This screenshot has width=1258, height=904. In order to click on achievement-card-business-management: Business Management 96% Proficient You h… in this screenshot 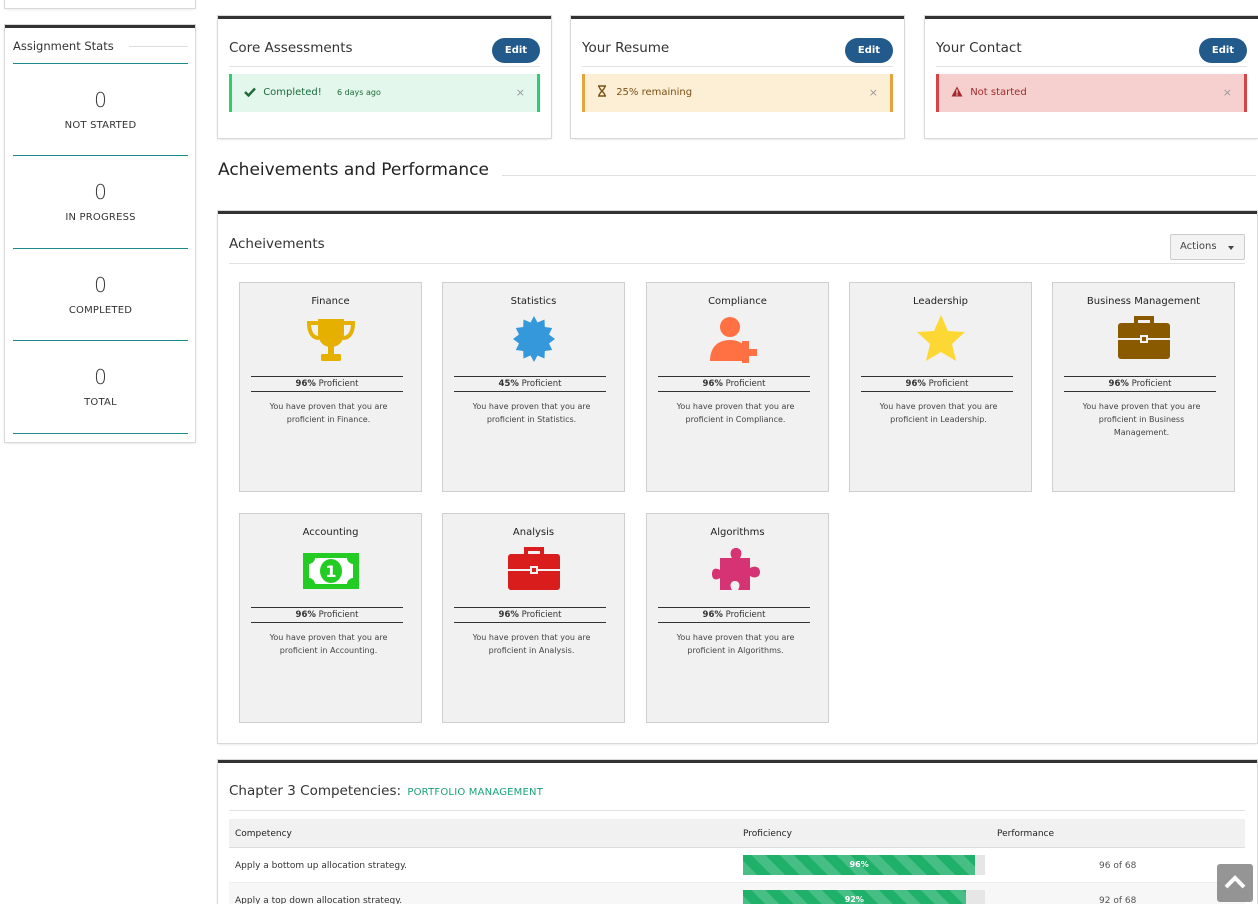, I will do `click(1143, 387)`.